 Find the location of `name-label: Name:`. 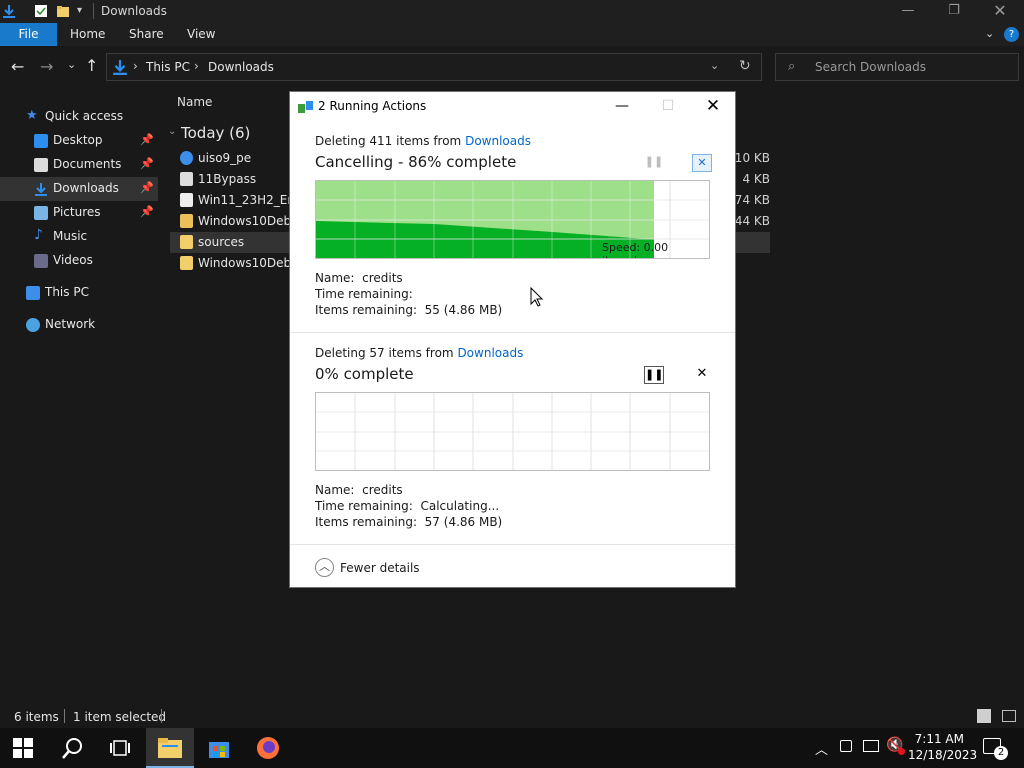

name-label: Name: is located at coordinates (335, 490).